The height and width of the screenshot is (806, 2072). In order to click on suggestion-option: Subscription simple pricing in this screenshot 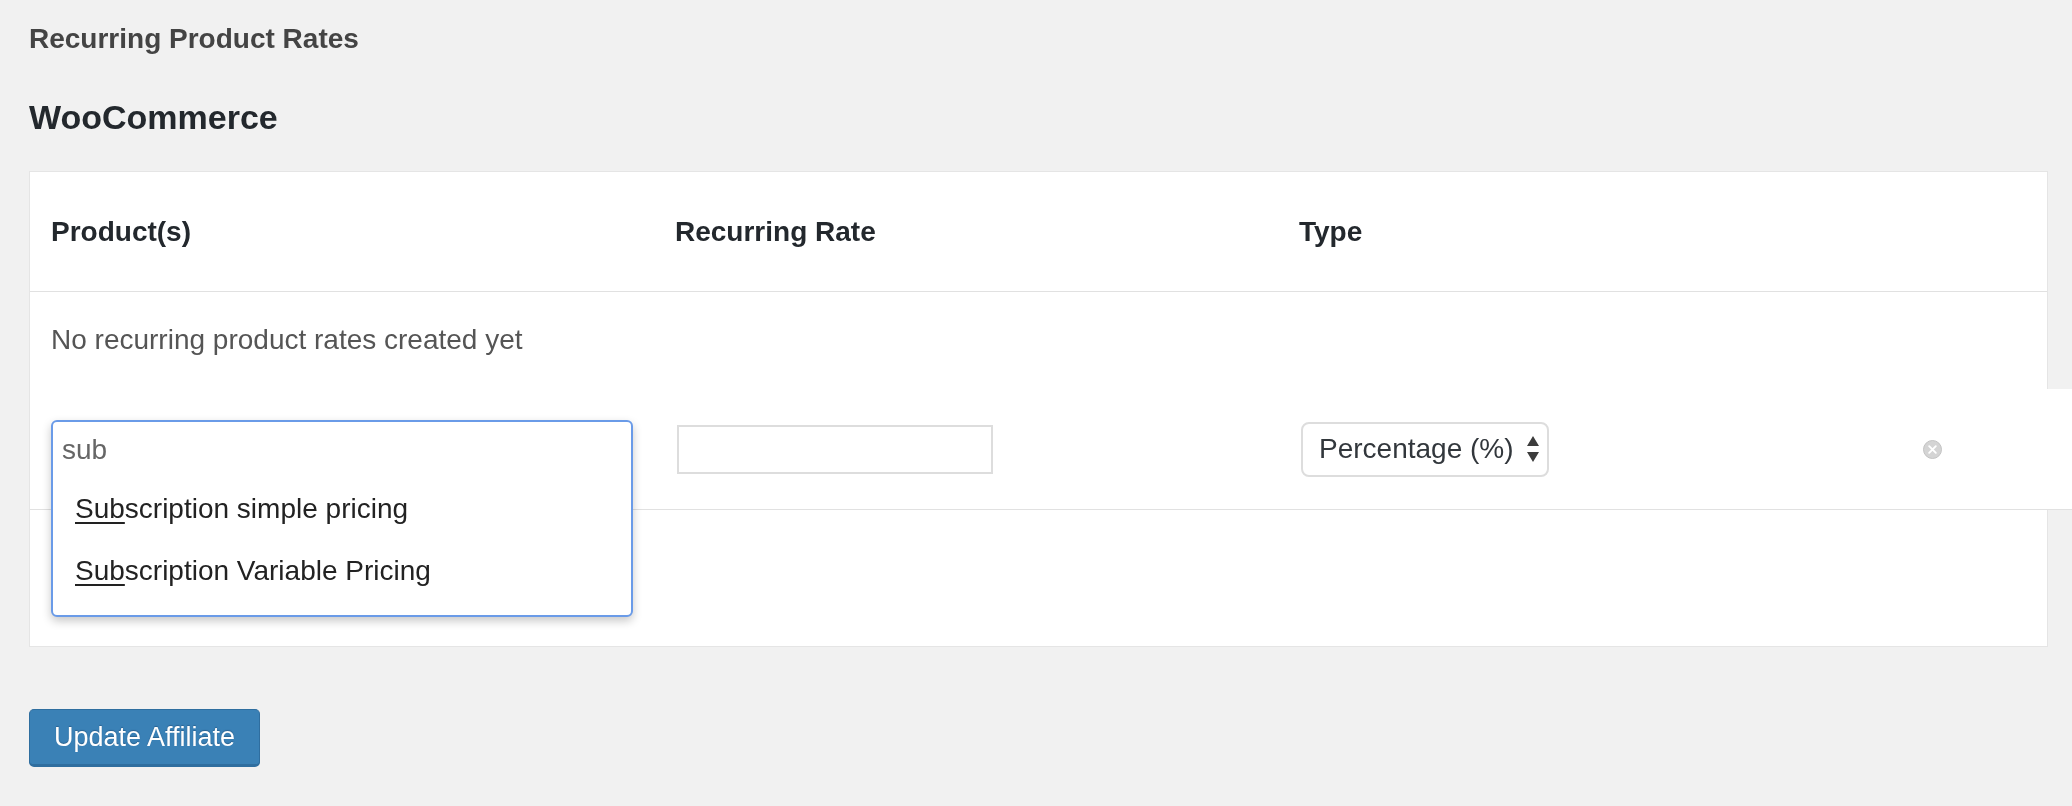, I will do `click(342, 508)`.